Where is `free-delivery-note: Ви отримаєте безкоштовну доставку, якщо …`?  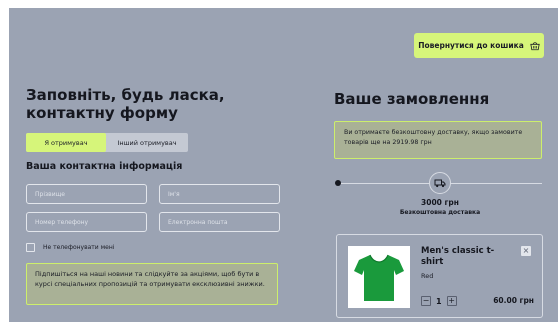
free-delivery-note: Ви отримаєте безкоштовну доставку, якщо … is located at coordinates (438, 140).